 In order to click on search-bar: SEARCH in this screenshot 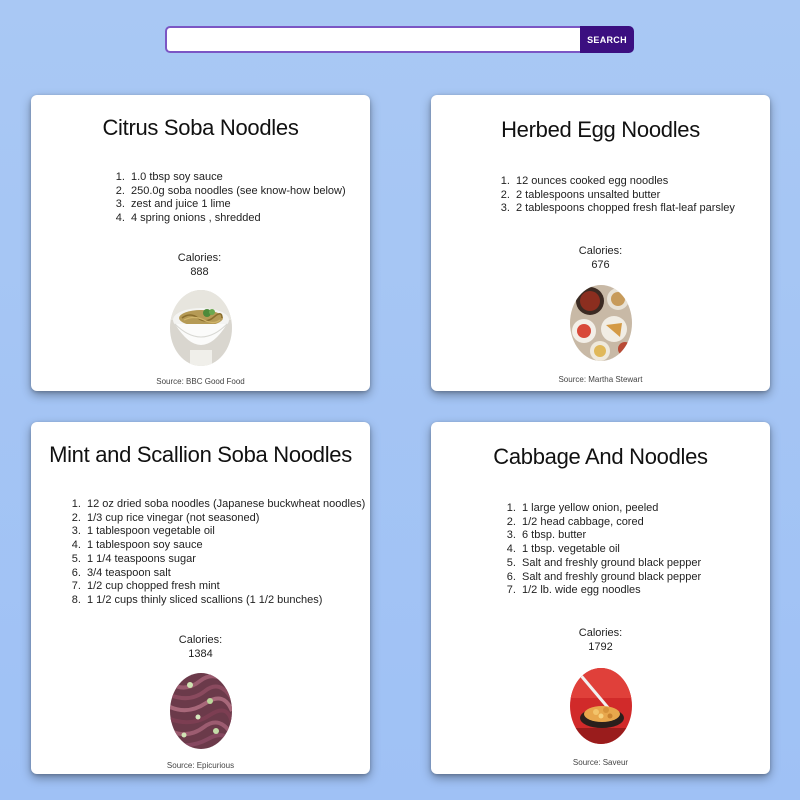, I will do `click(399, 39)`.